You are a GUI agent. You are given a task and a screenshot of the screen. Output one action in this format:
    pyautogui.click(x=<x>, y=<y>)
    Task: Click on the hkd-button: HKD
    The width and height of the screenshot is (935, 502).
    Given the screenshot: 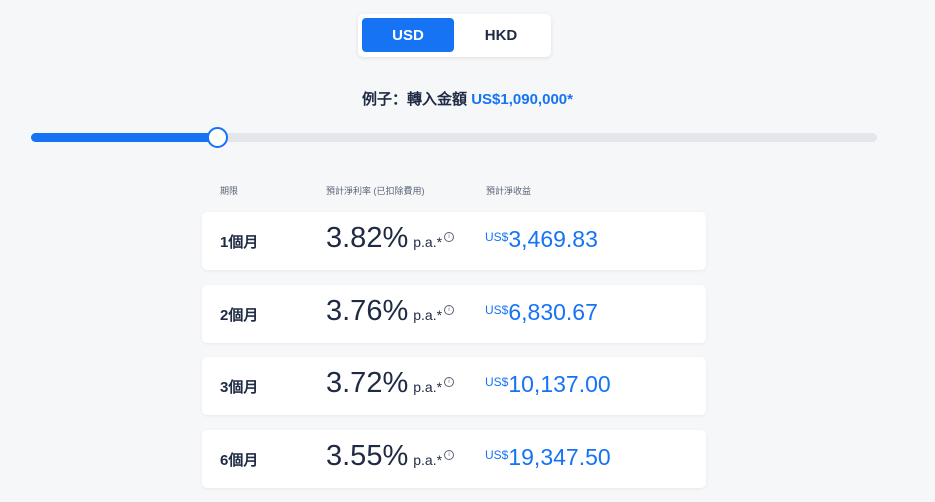 What is the action you would take?
    pyautogui.click(x=501, y=35)
    